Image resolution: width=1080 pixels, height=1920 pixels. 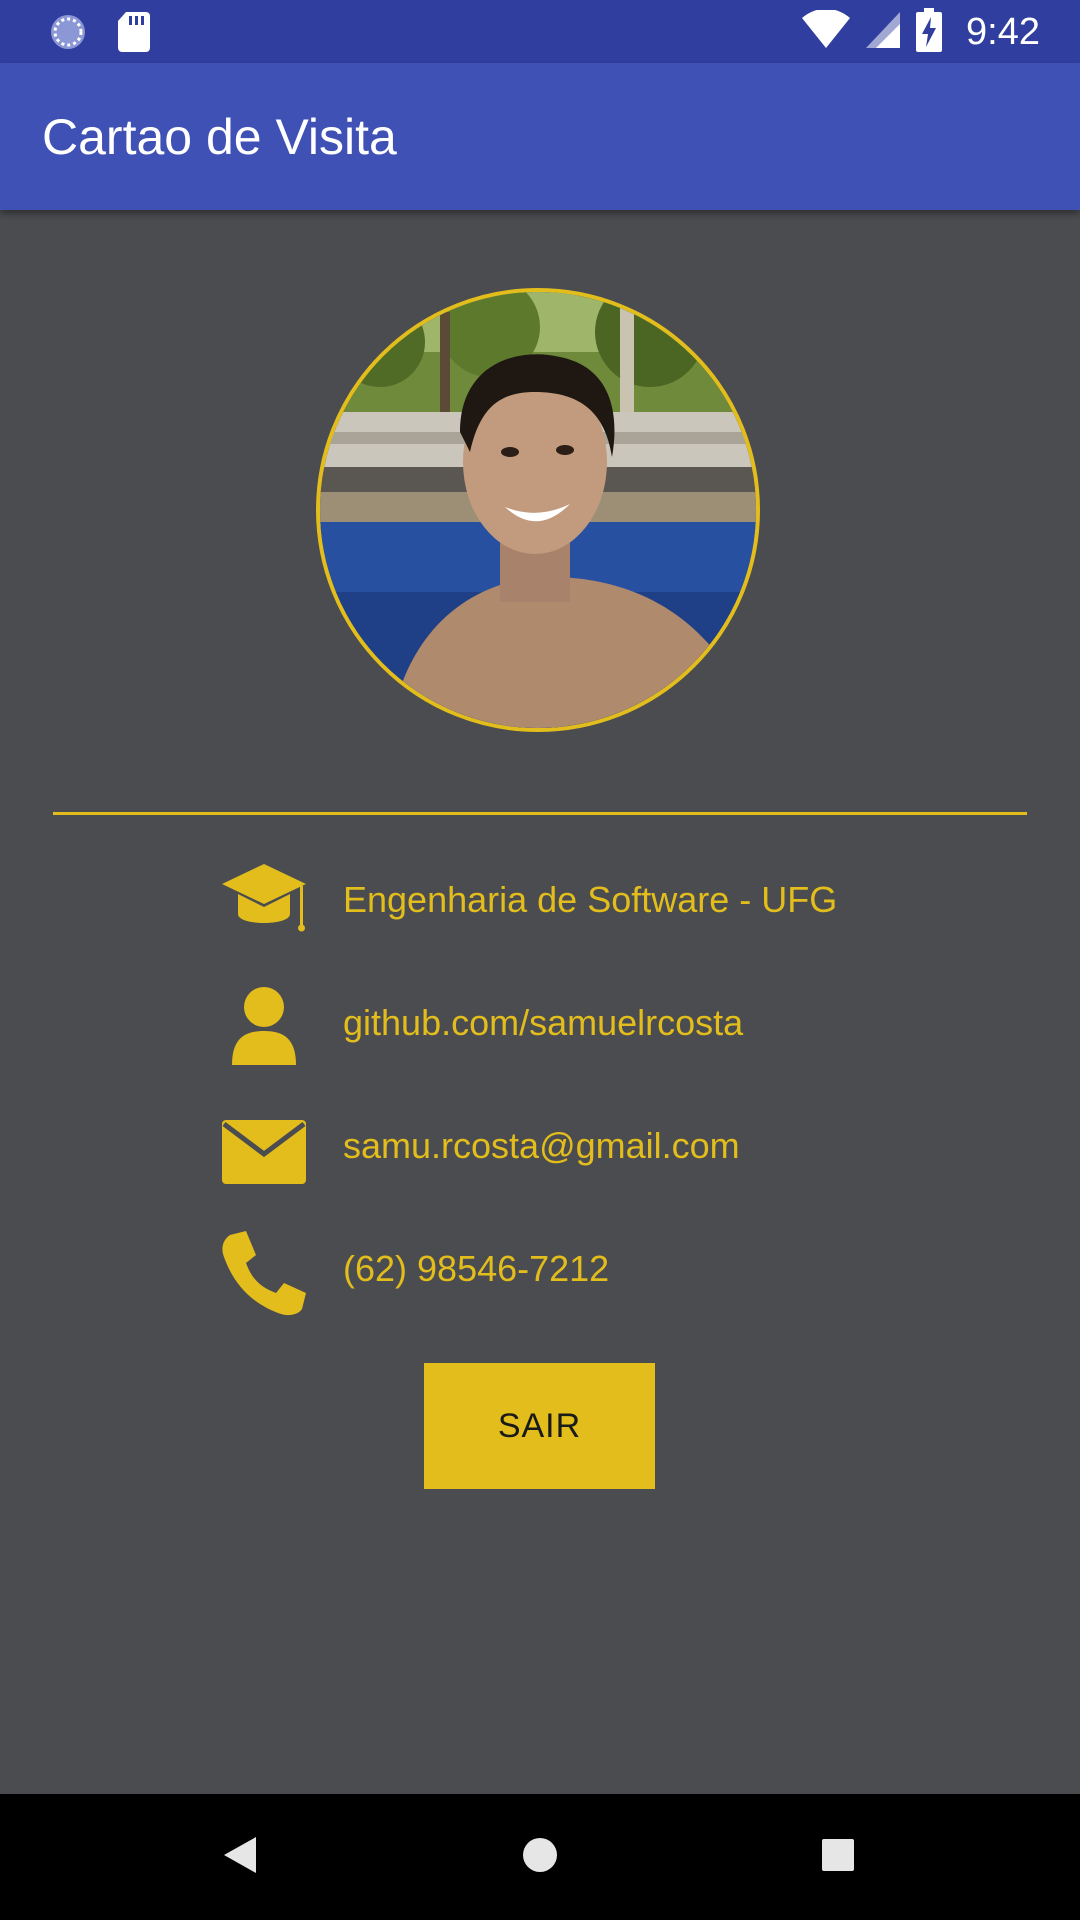 What do you see at coordinates (134, 34) in the screenshot?
I see `sd-card-icon` at bounding box center [134, 34].